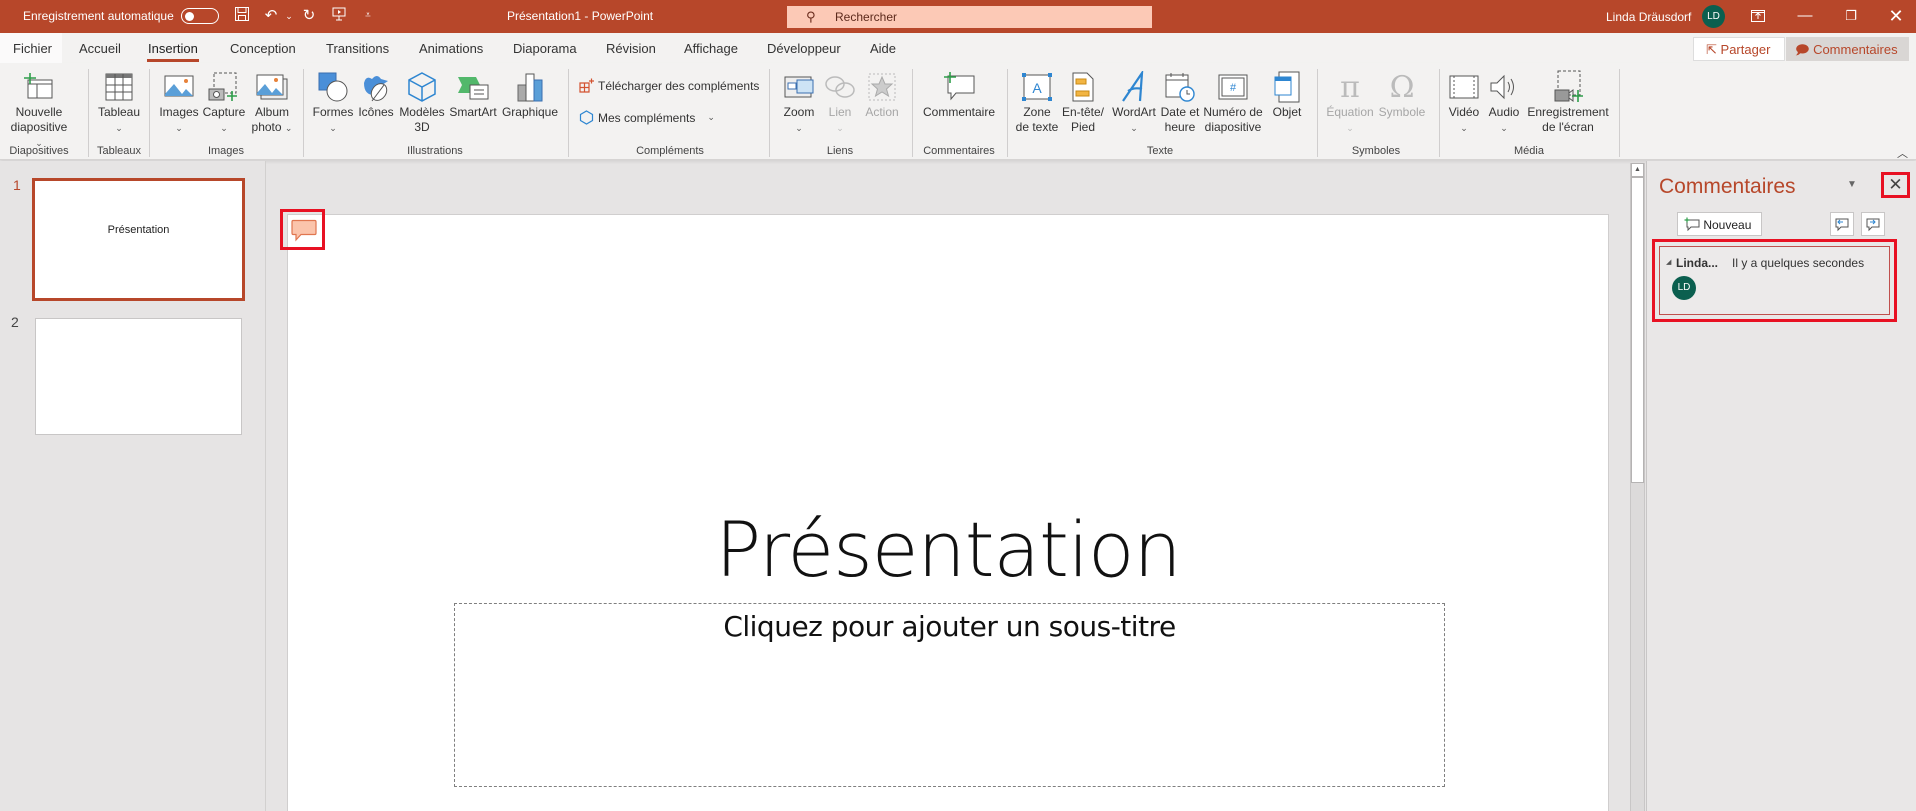  I want to click on 3d-models-button: Modèles 3D, so click(422, 102).